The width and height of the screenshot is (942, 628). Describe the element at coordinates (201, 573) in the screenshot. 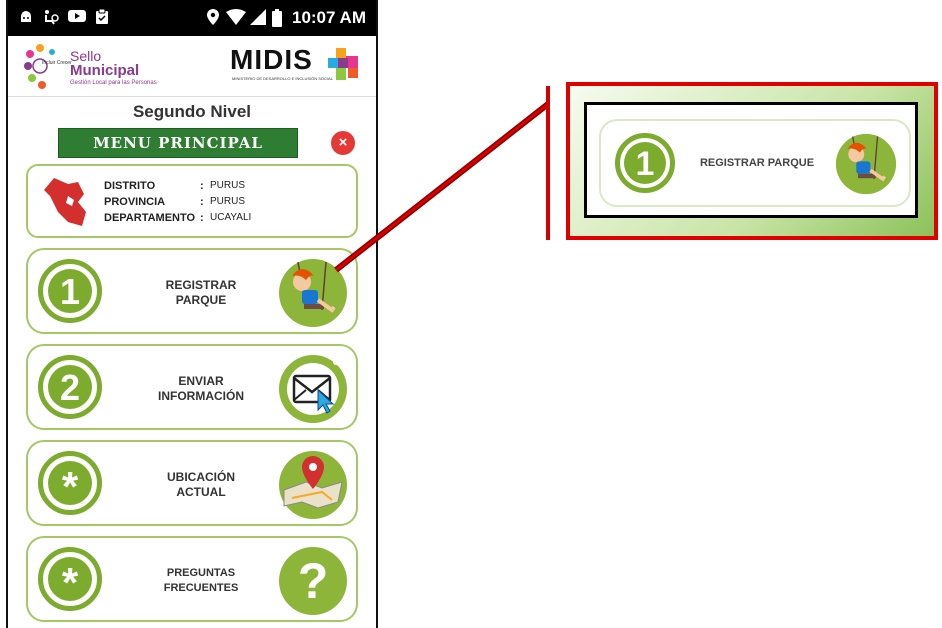

I see `card-label-line1: PREGUNTAS` at that location.